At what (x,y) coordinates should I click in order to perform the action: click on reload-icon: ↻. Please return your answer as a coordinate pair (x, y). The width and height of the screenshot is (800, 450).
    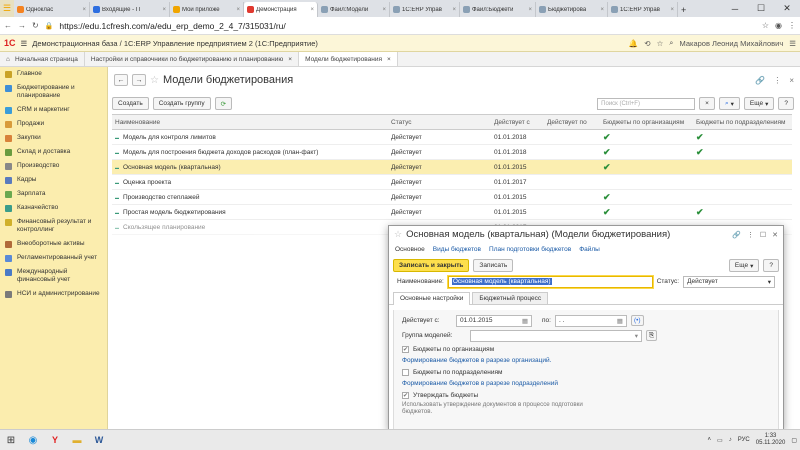
    Looking at the image, I should click on (35, 25).